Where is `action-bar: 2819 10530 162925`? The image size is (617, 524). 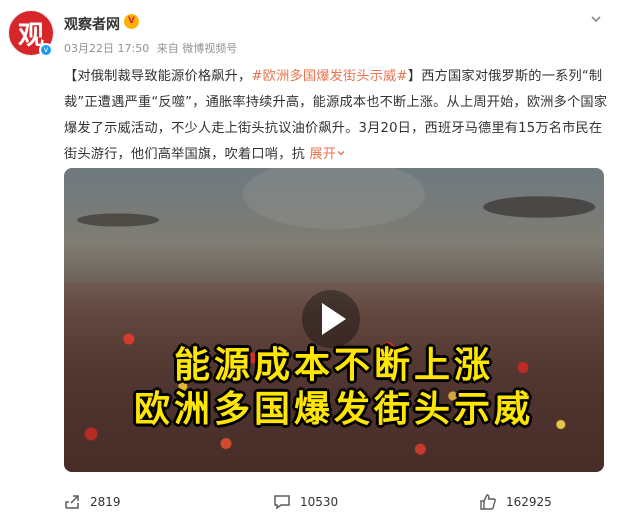 action-bar: 2819 10530 162925 is located at coordinates (308, 502).